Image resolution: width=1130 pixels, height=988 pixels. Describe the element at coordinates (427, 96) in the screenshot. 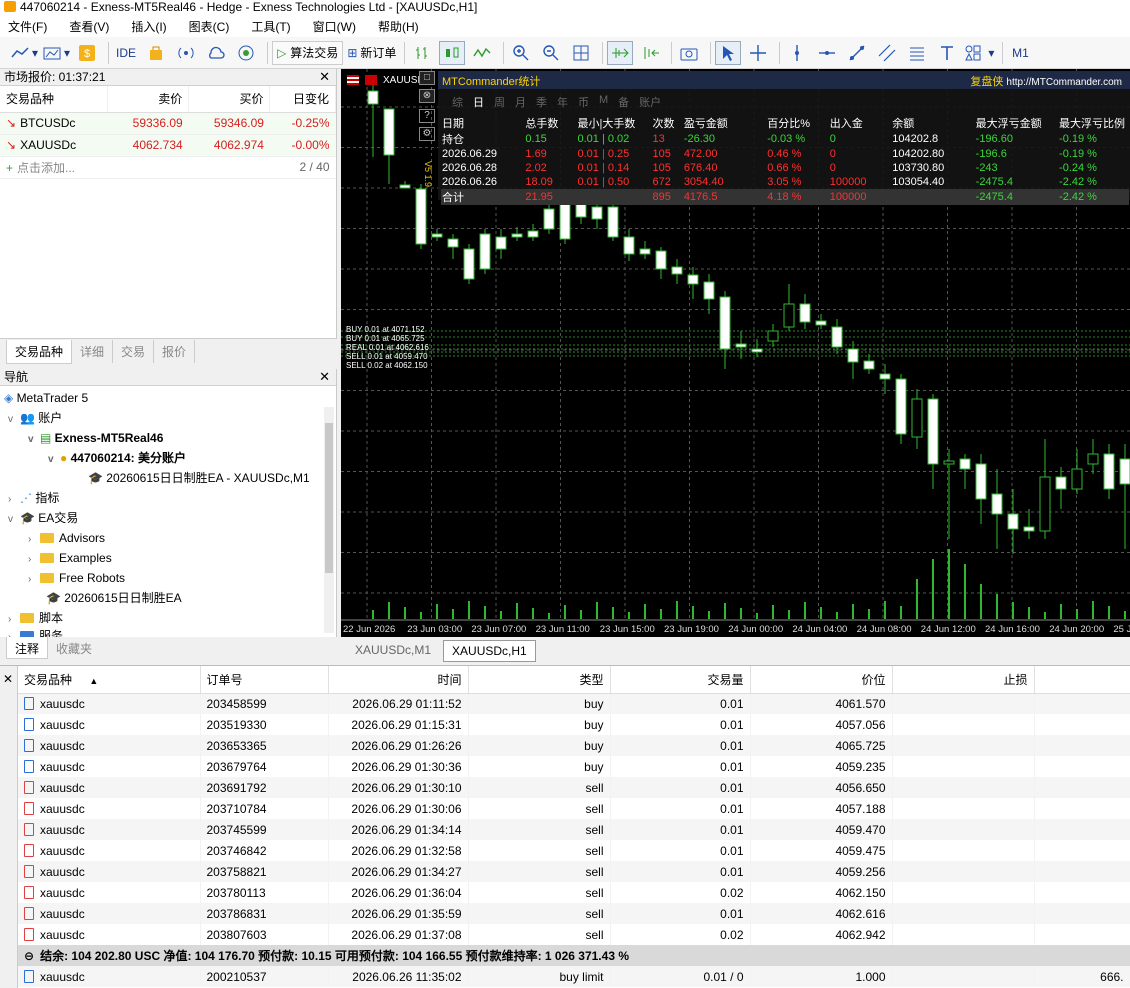

I see `reset-icon: ⊗` at that location.